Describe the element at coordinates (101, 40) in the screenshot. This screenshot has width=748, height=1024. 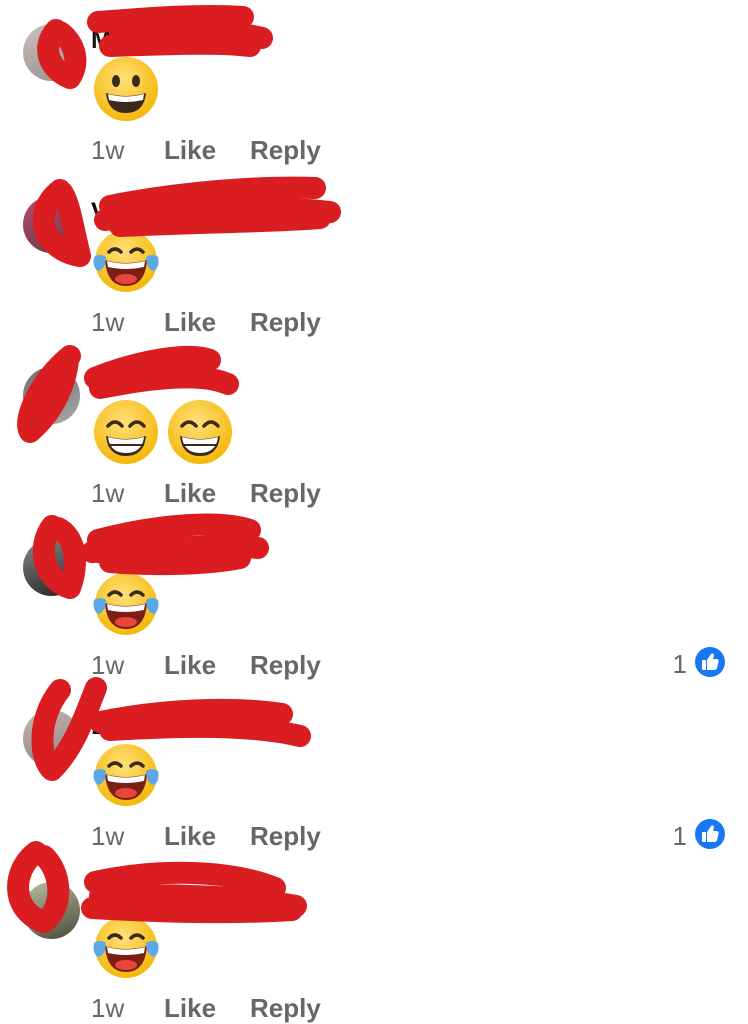
I see `commenter-name: M` at that location.